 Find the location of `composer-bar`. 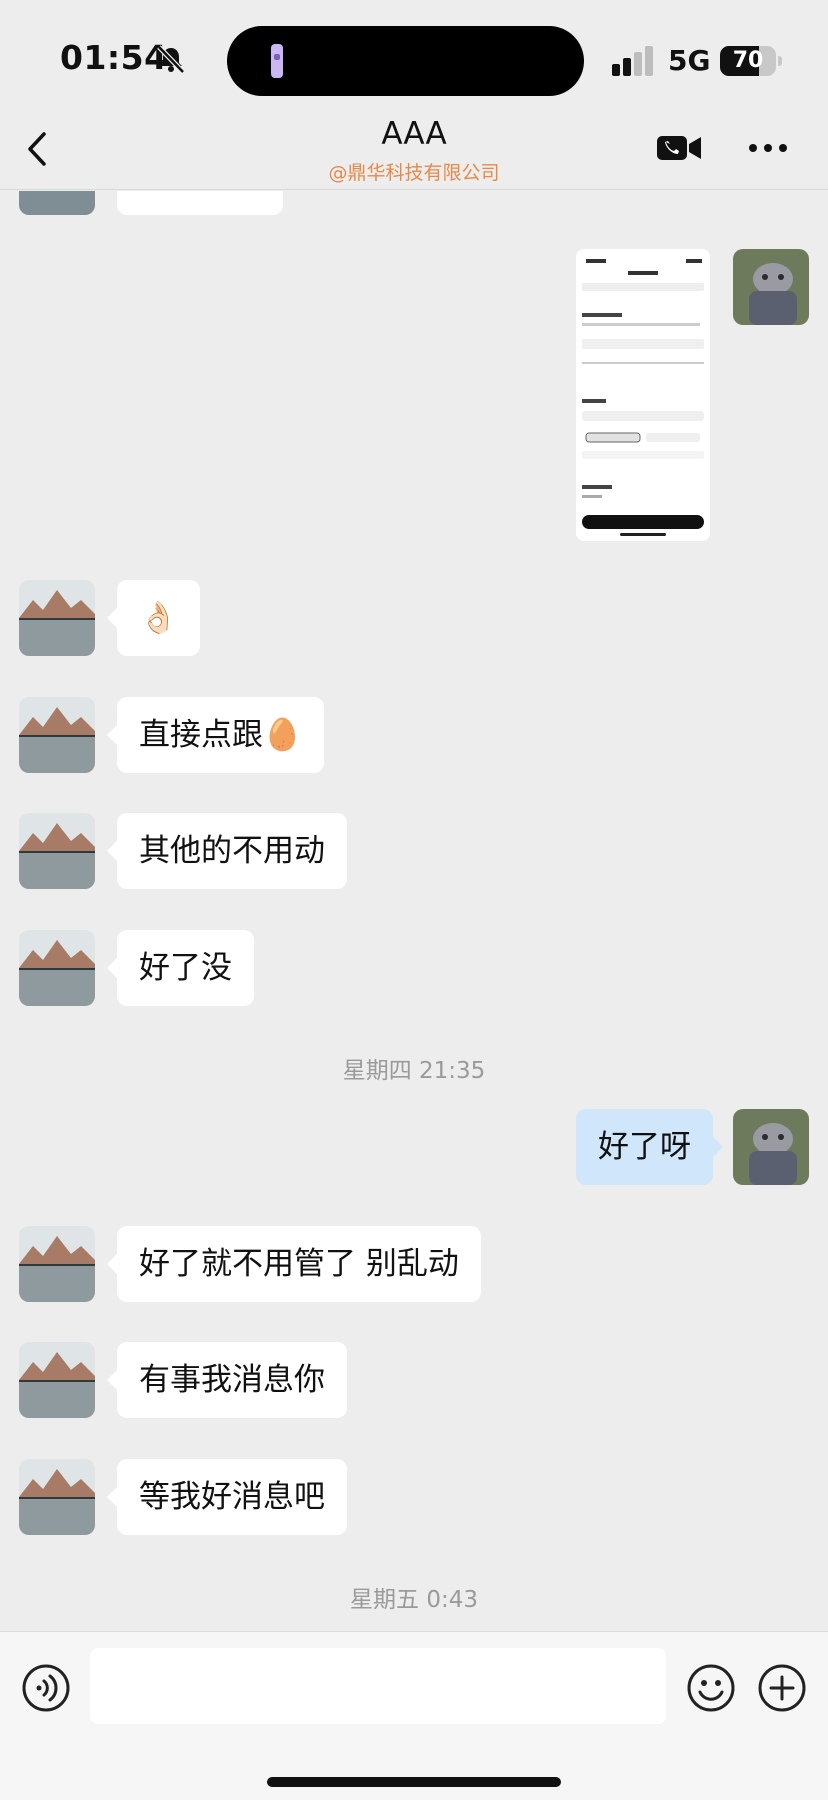

composer-bar is located at coordinates (414, 1715).